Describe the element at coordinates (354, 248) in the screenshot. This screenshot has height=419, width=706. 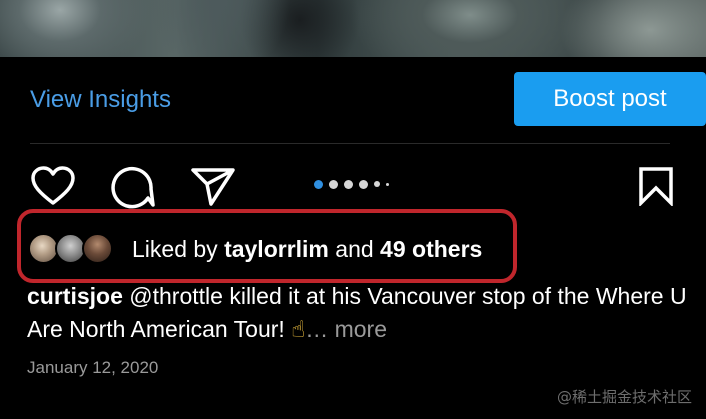
I see `likes-conjunction: and` at that location.